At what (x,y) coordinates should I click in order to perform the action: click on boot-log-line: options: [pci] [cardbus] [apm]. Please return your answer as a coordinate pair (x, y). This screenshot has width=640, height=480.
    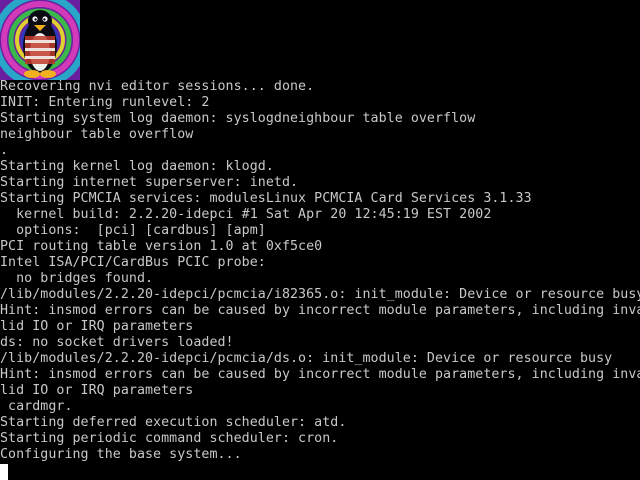
    Looking at the image, I should click on (133, 230).